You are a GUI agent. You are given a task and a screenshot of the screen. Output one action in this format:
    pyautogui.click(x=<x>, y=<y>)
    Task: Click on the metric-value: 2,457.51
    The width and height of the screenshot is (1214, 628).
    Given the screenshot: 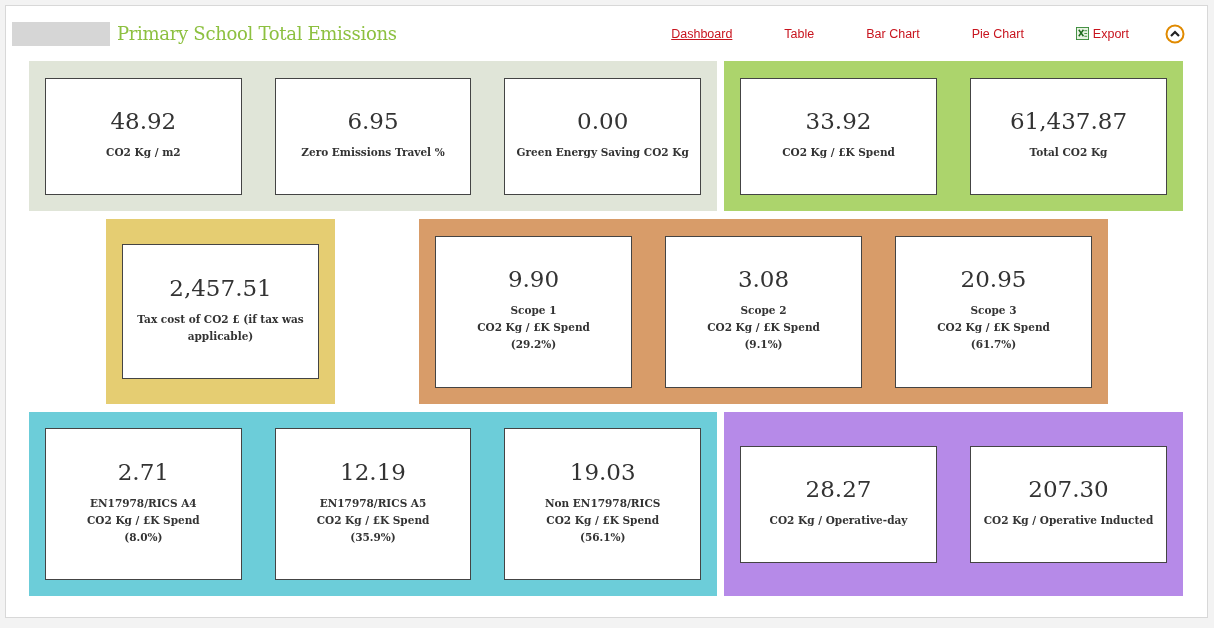 What is the action you would take?
    pyautogui.click(x=220, y=287)
    